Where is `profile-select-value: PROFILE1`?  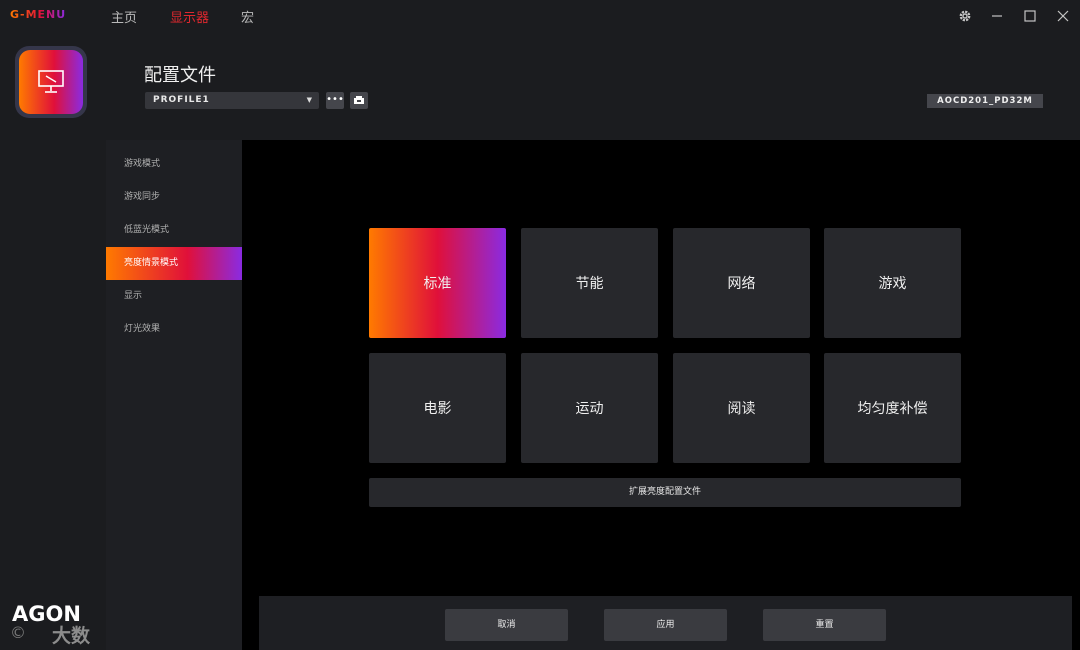
profile-select-value: PROFILE1 is located at coordinates (181, 100).